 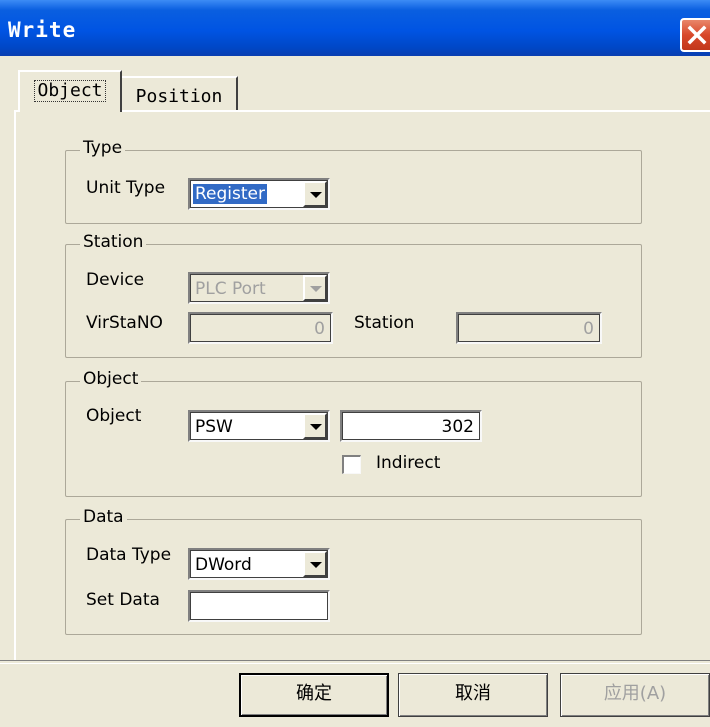 I want to click on device-value: PLC Port, so click(x=230, y=289).